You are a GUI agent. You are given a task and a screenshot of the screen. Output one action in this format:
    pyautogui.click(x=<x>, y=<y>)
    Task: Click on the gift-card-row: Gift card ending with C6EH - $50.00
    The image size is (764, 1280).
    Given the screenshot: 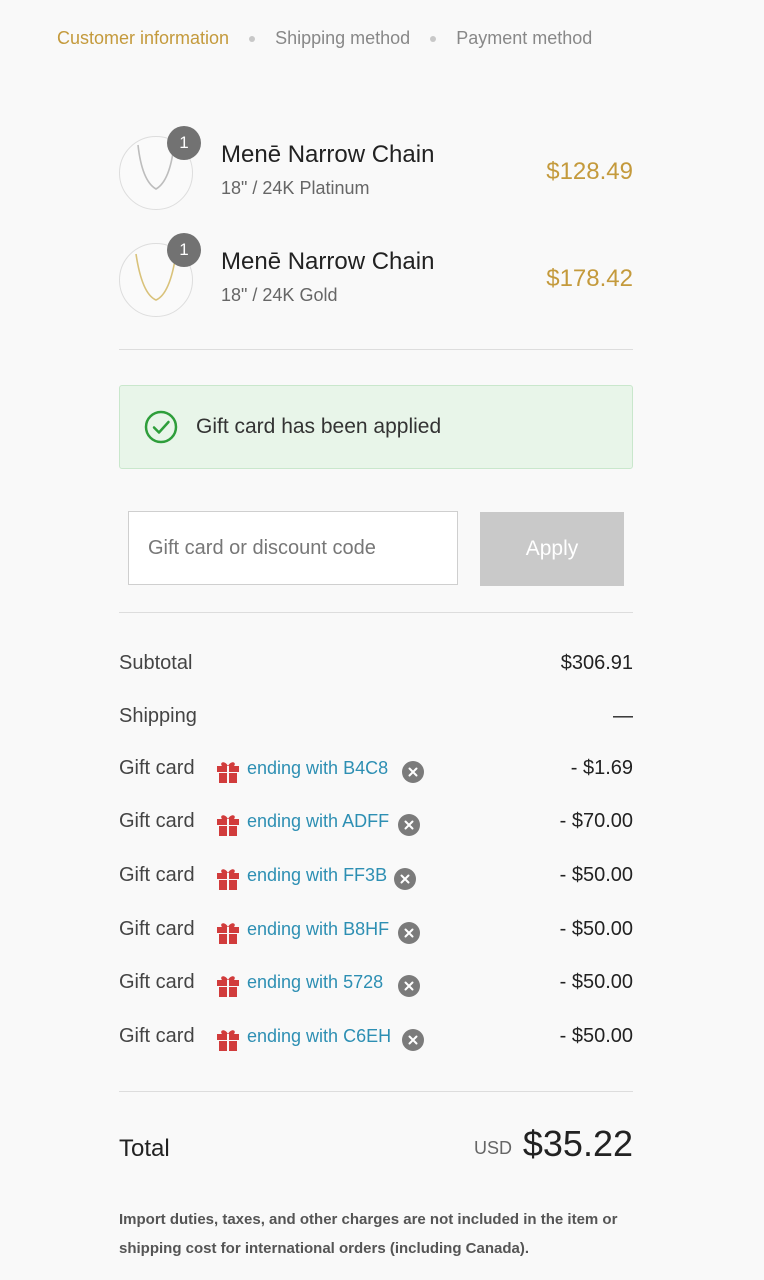 What is the action you would take?
    pyautogui.click(x=376, y=1040)
    